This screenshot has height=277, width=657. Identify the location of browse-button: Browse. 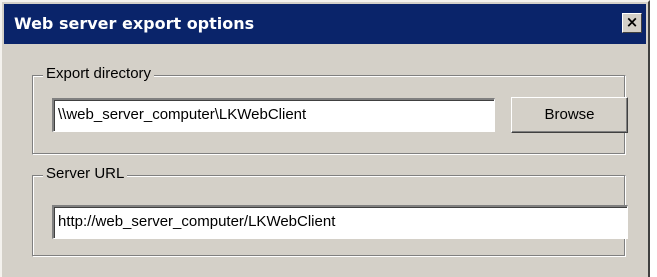
(569, 115).